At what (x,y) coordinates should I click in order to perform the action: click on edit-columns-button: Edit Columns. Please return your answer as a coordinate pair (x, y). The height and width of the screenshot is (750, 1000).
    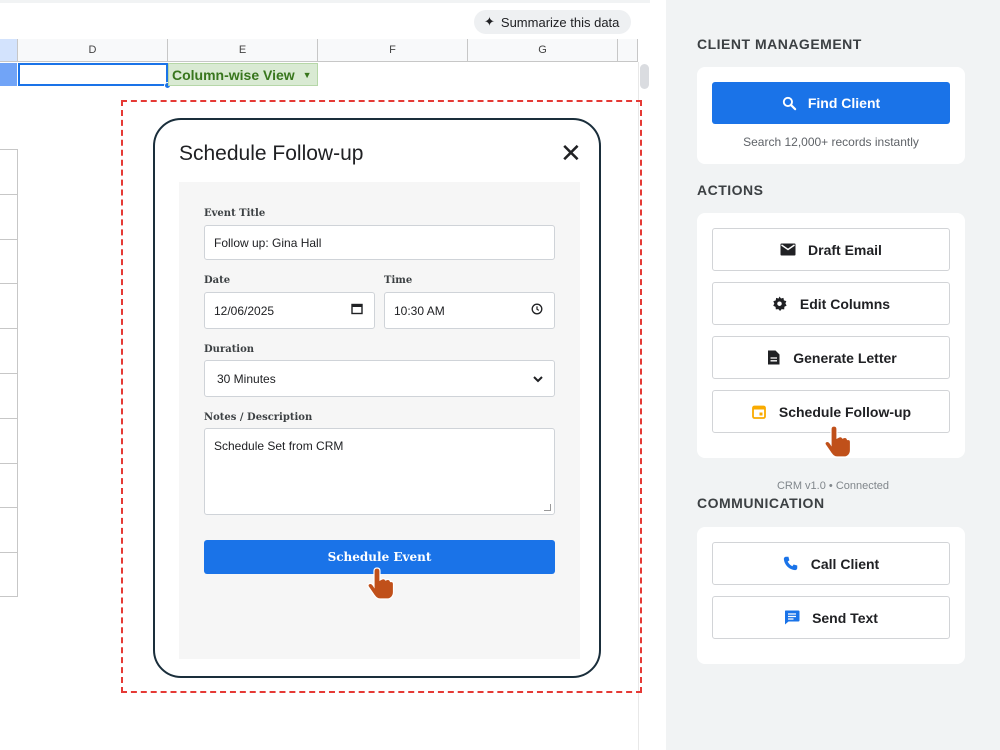
    Looking at the image, I should click on (831, 303).